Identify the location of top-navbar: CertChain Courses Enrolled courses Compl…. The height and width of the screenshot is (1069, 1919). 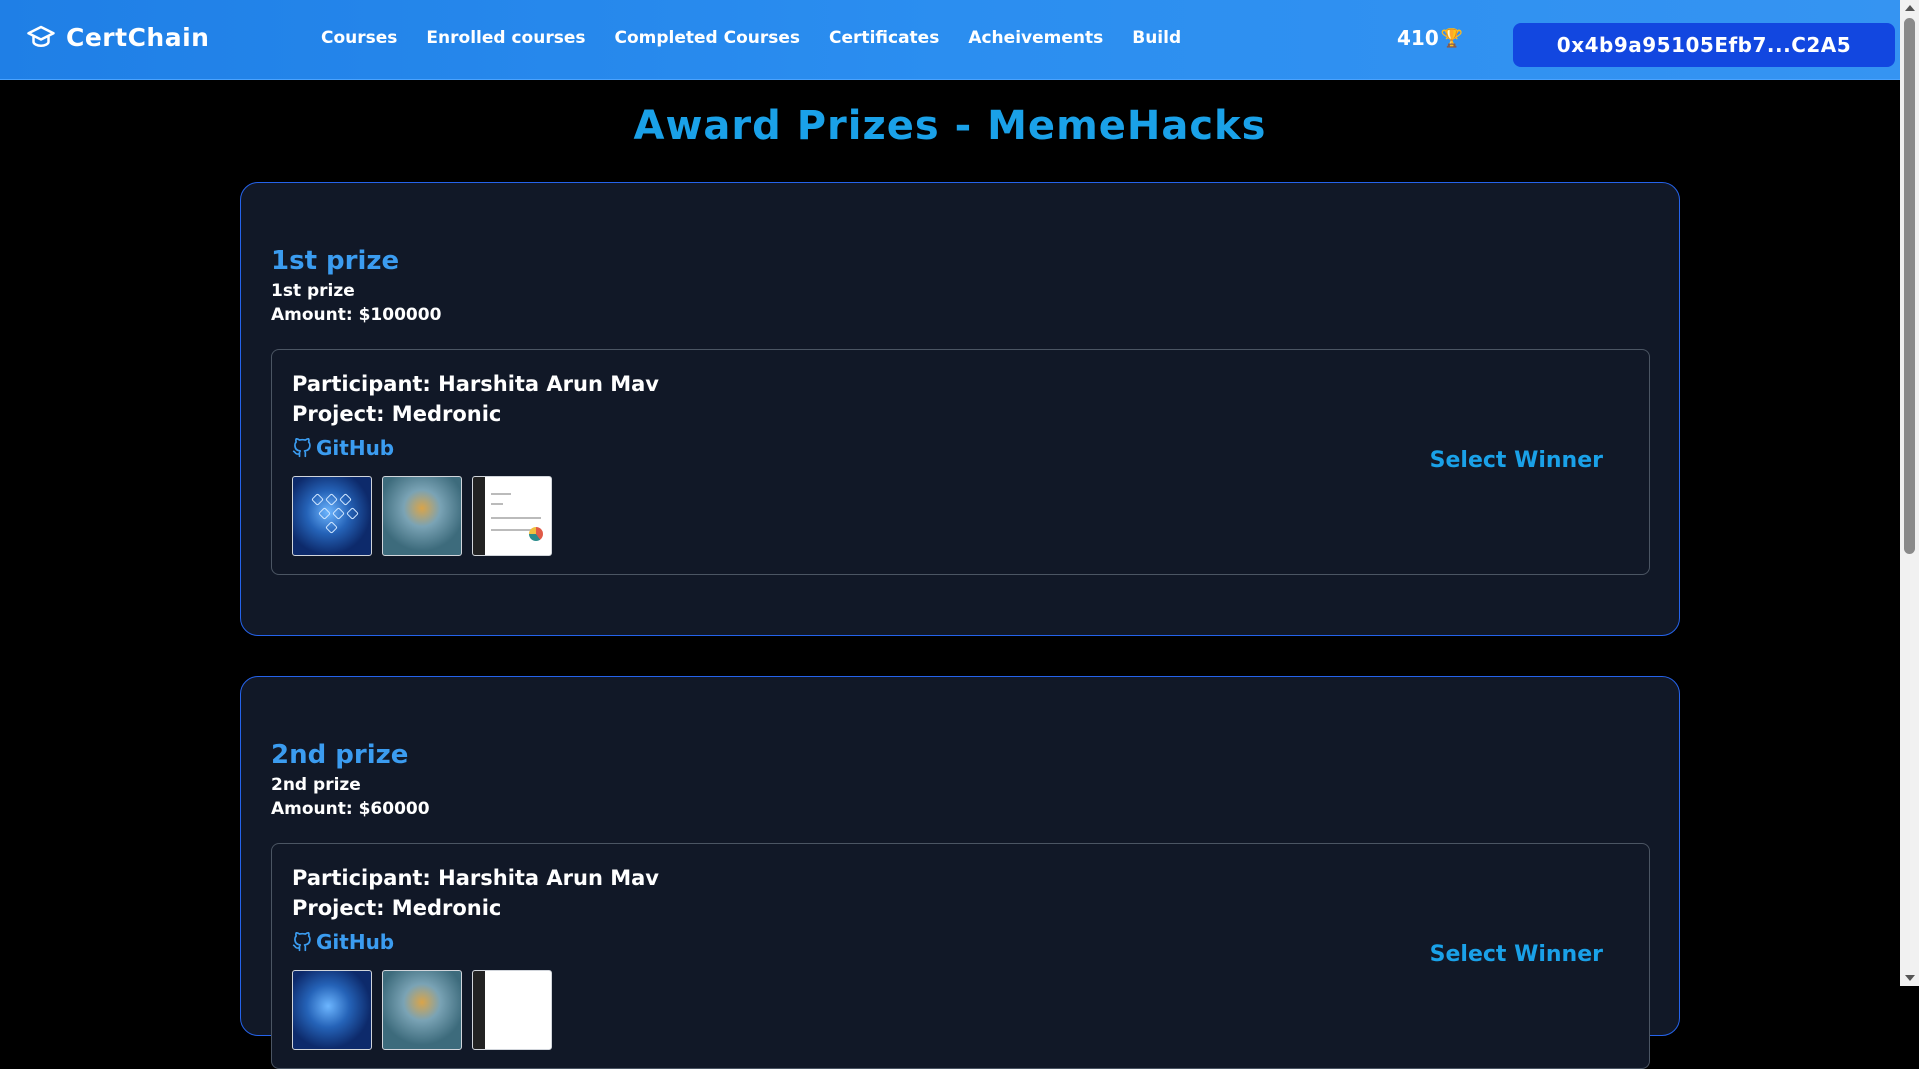
(950, 40).